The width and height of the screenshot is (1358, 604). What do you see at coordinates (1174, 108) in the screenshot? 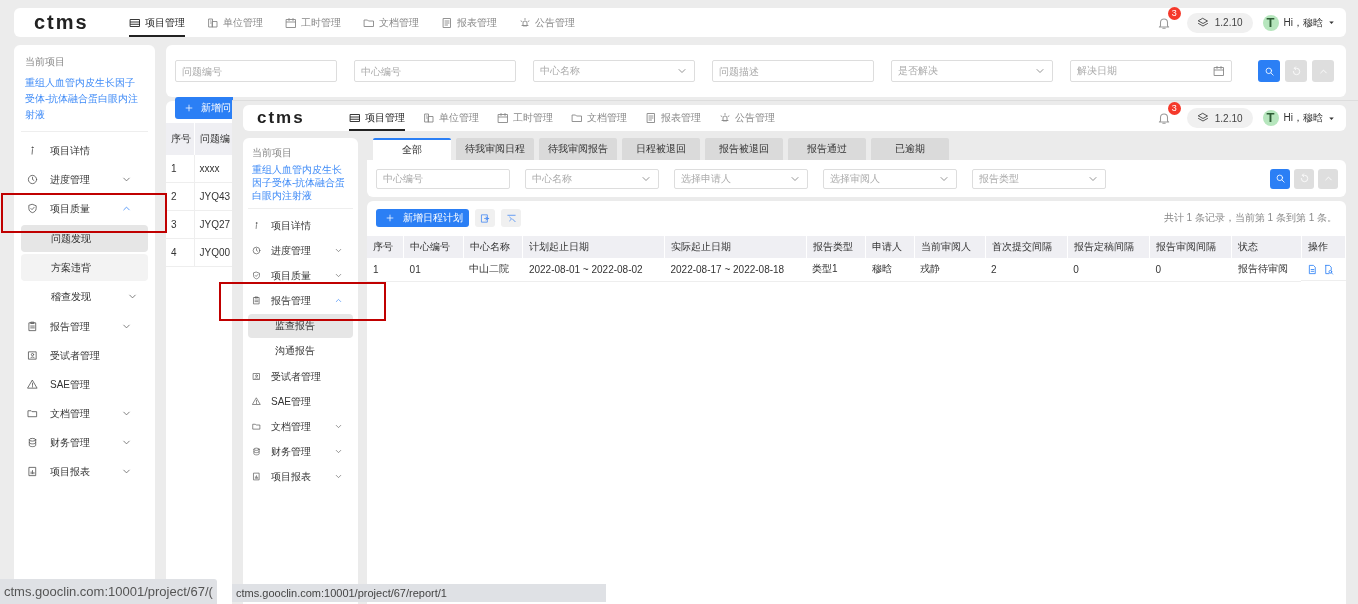
I see `notification-badge: 3` at bounding box center [1174, 108].